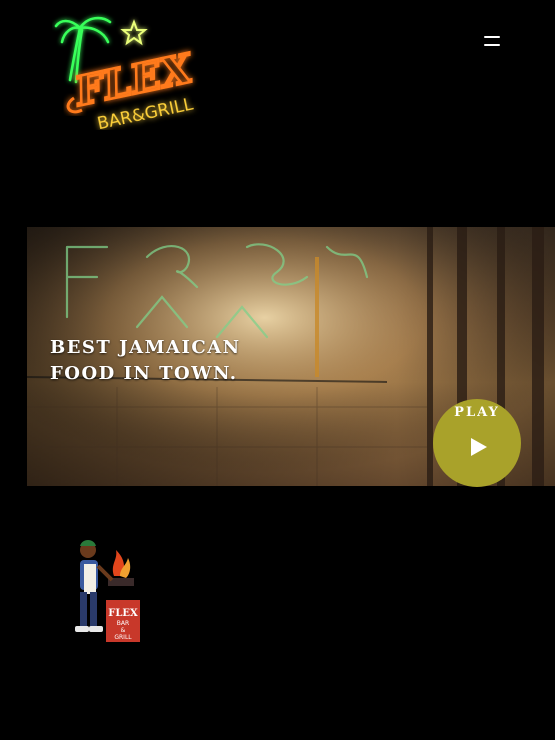 The image size is (555, 740). Describe the element at coordinates (477, 412) in the screenshot. I see `play-label: PLAY` at that location.